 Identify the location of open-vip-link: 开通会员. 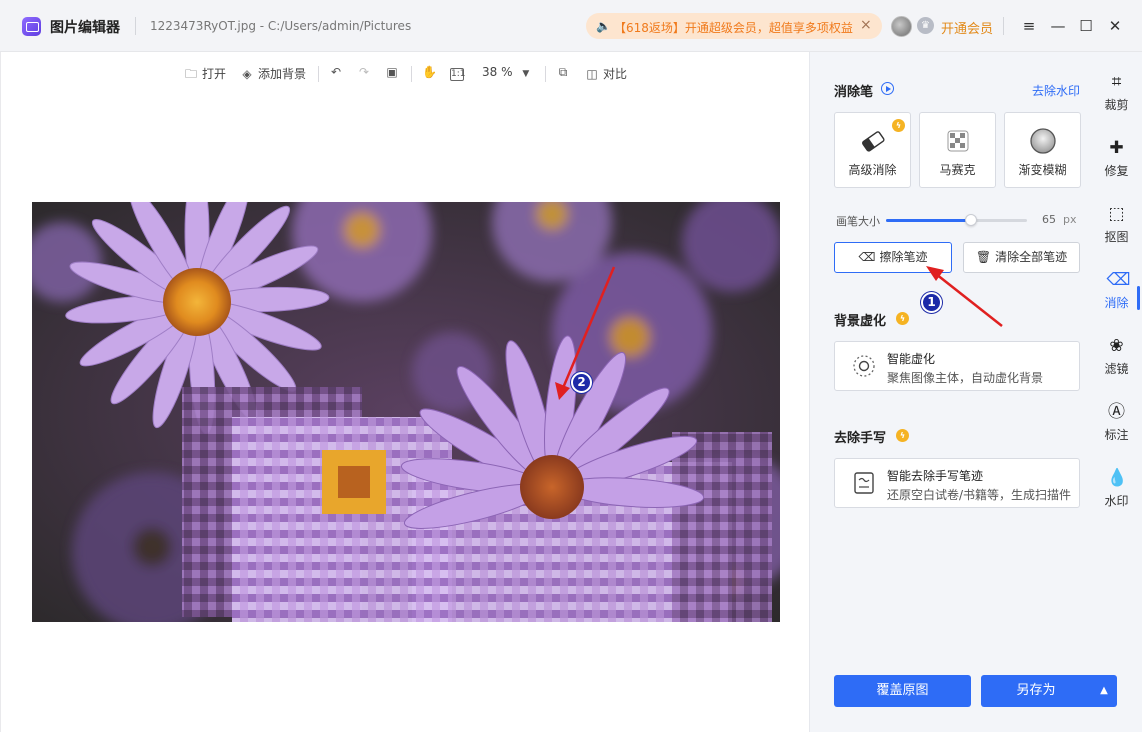
(967, 27).